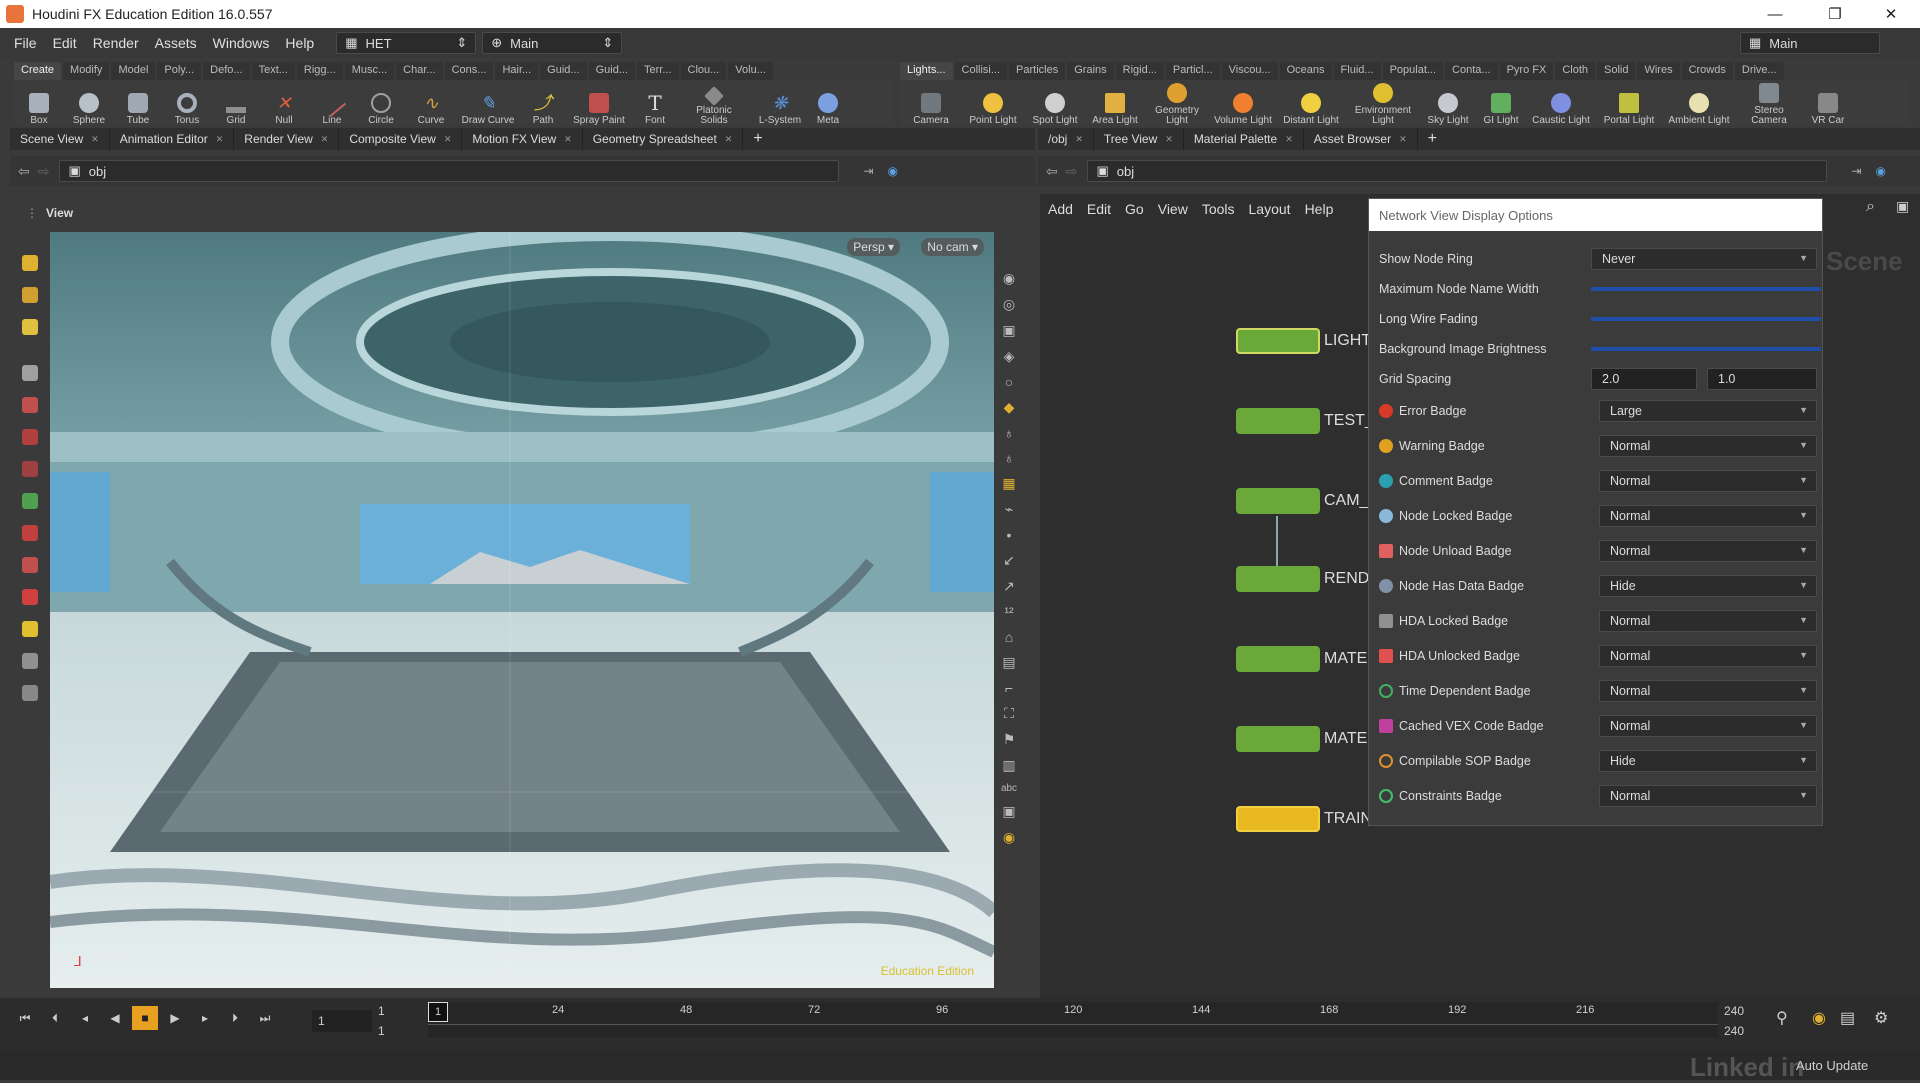  Describe the element at coordinates (30, 661) in the screenshot. I see `visualize-icon` at that location.